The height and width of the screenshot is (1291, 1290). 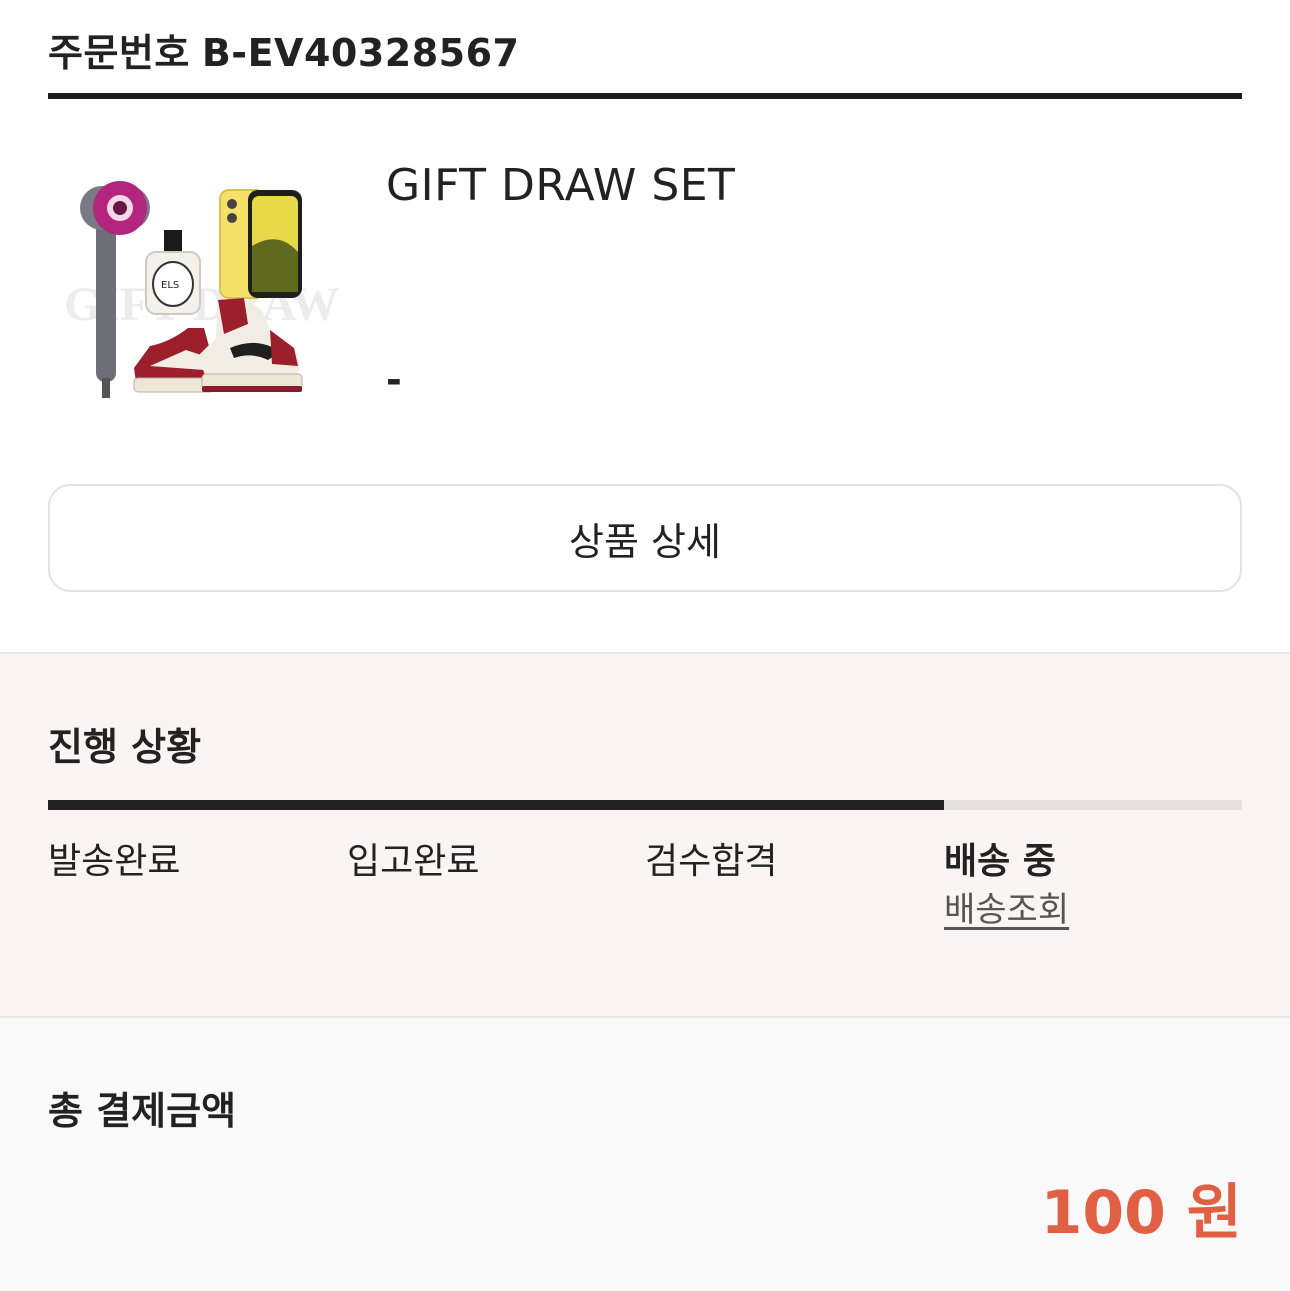 What do you see at coordinates (170, 285) in the screenshot?
I see `svg-text: ELS` at bounding box center [170, 285].